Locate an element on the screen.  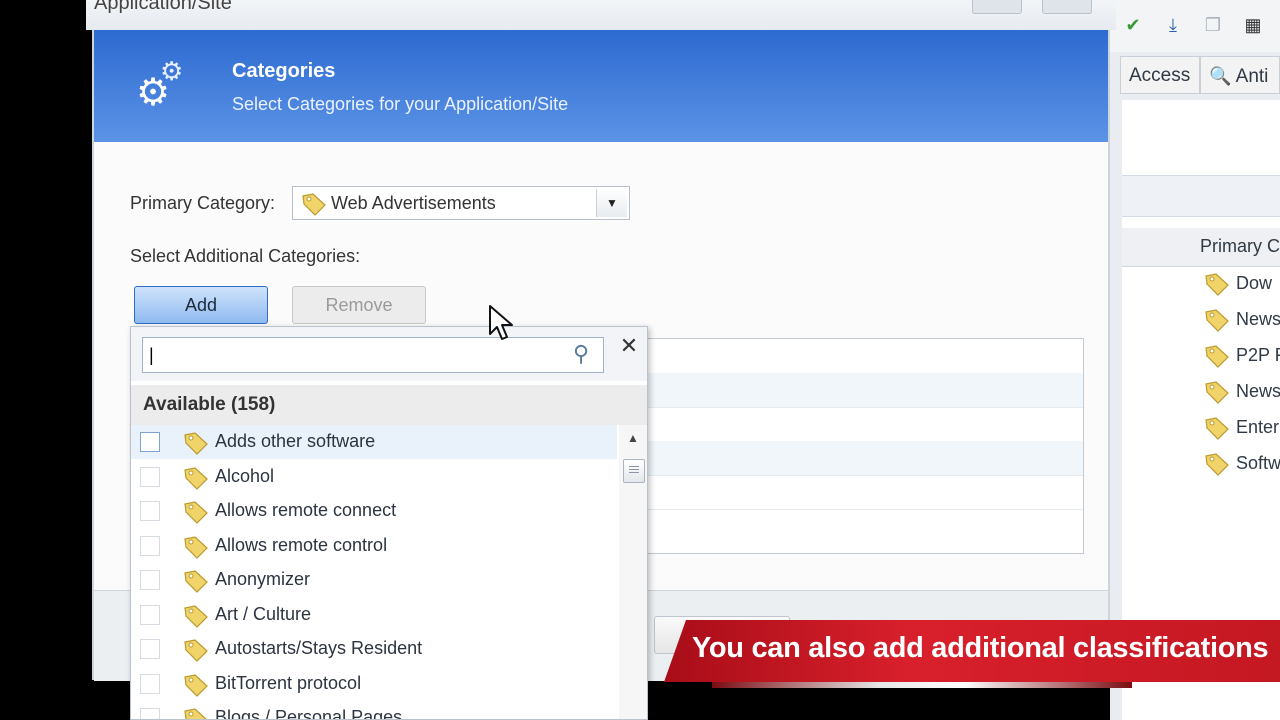
primary-category-label: Primary Category: is located at coordinates (203, 203).